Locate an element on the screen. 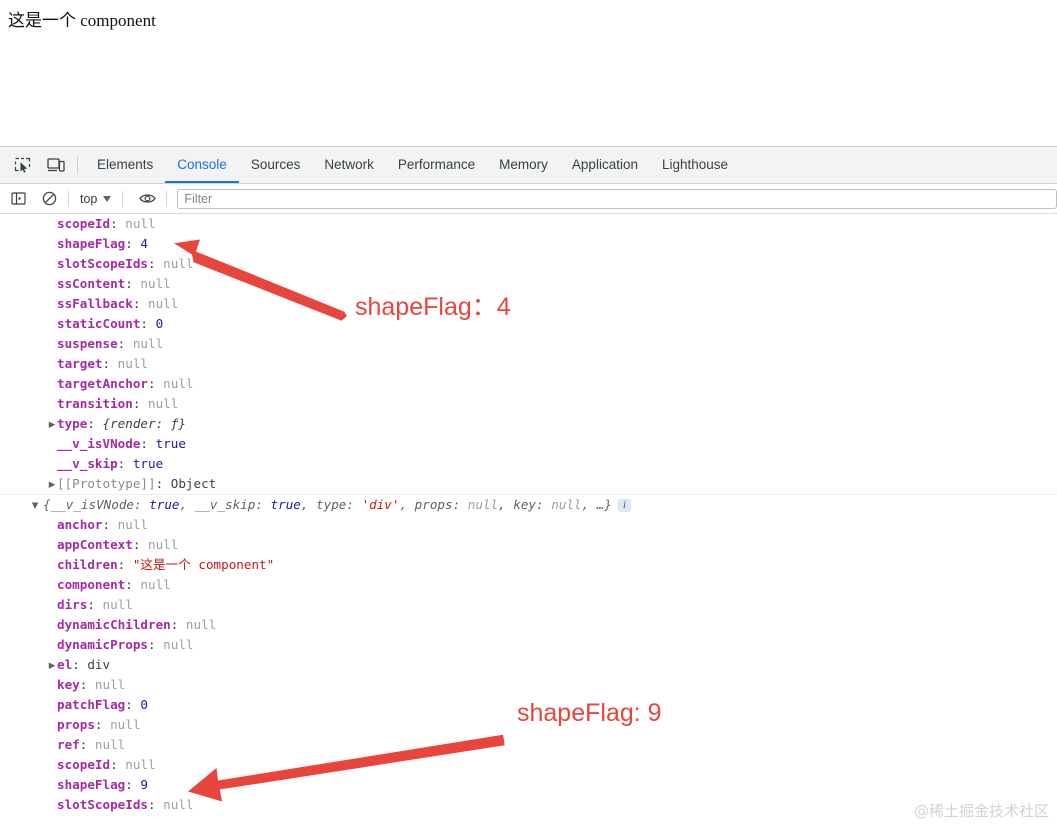 This screenshot has height=828, width=1057. object-property-row: ▶ [[Prototype]]: Object is located at coordinates (528, 484).